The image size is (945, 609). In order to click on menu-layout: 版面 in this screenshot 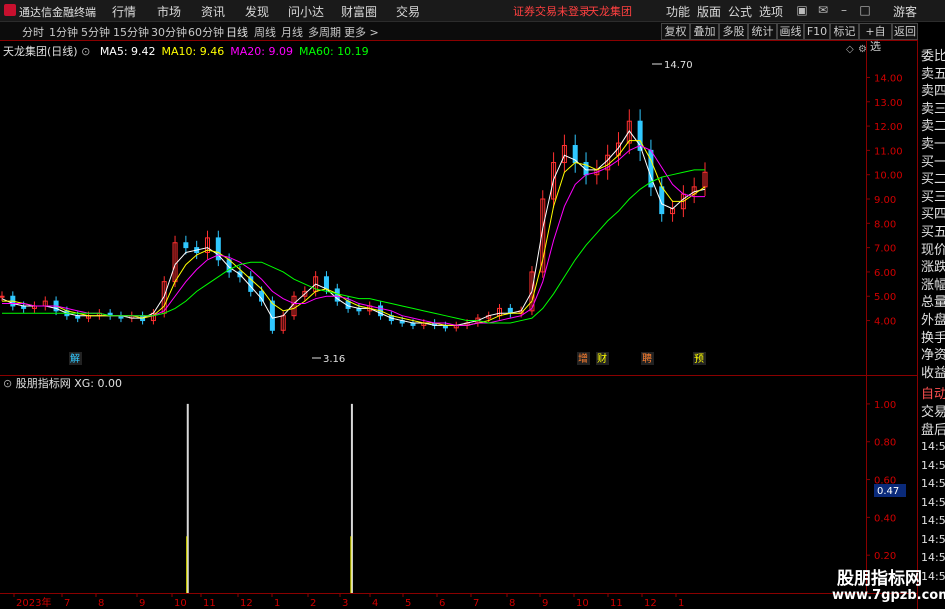, I will do `click(709, 11)`.